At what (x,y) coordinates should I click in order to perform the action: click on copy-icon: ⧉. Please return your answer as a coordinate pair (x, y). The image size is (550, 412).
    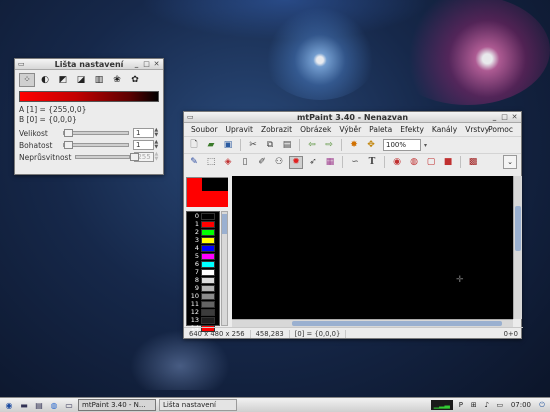
    Looking at the image, I should click on (270, 145).